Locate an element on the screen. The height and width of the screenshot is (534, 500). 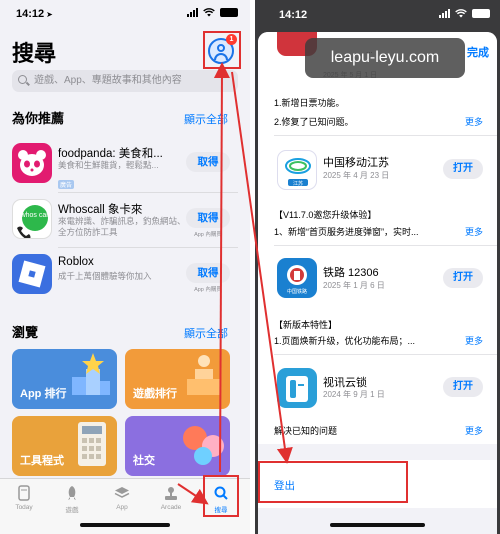
tab-today: Today is located at coordinates (24, 498).